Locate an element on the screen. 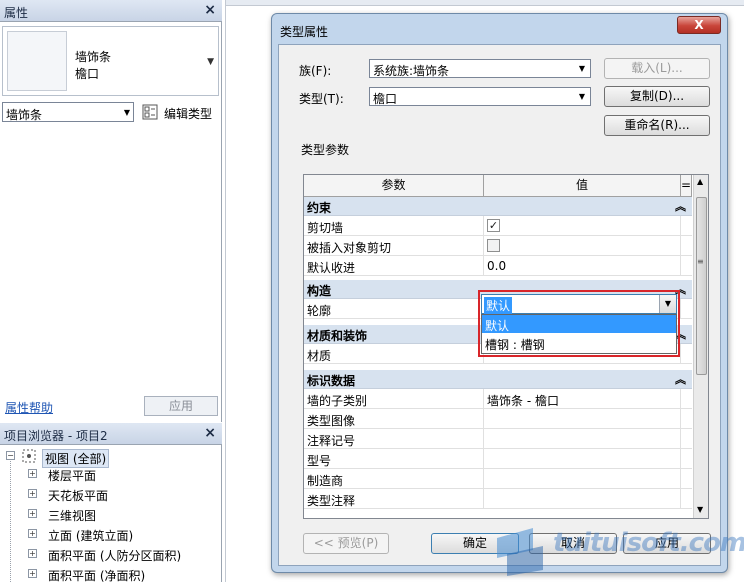 The height and width of the screenshot is (582, 744). dialog-close-button: X is located at coordinates (699, 25).